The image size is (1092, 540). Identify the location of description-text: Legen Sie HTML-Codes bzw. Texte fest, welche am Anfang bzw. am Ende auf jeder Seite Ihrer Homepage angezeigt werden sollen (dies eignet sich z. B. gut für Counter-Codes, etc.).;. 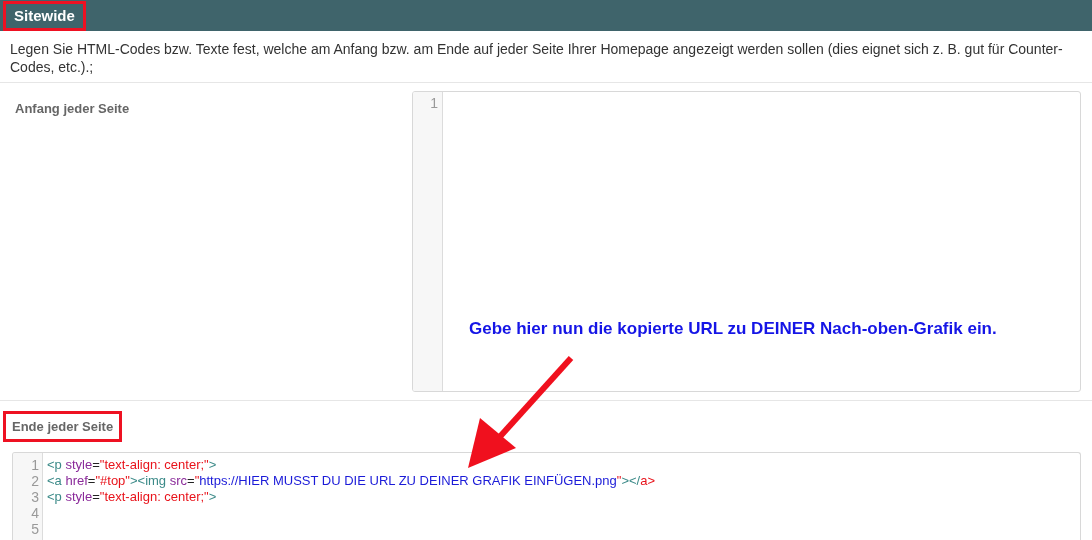
(546, 57).